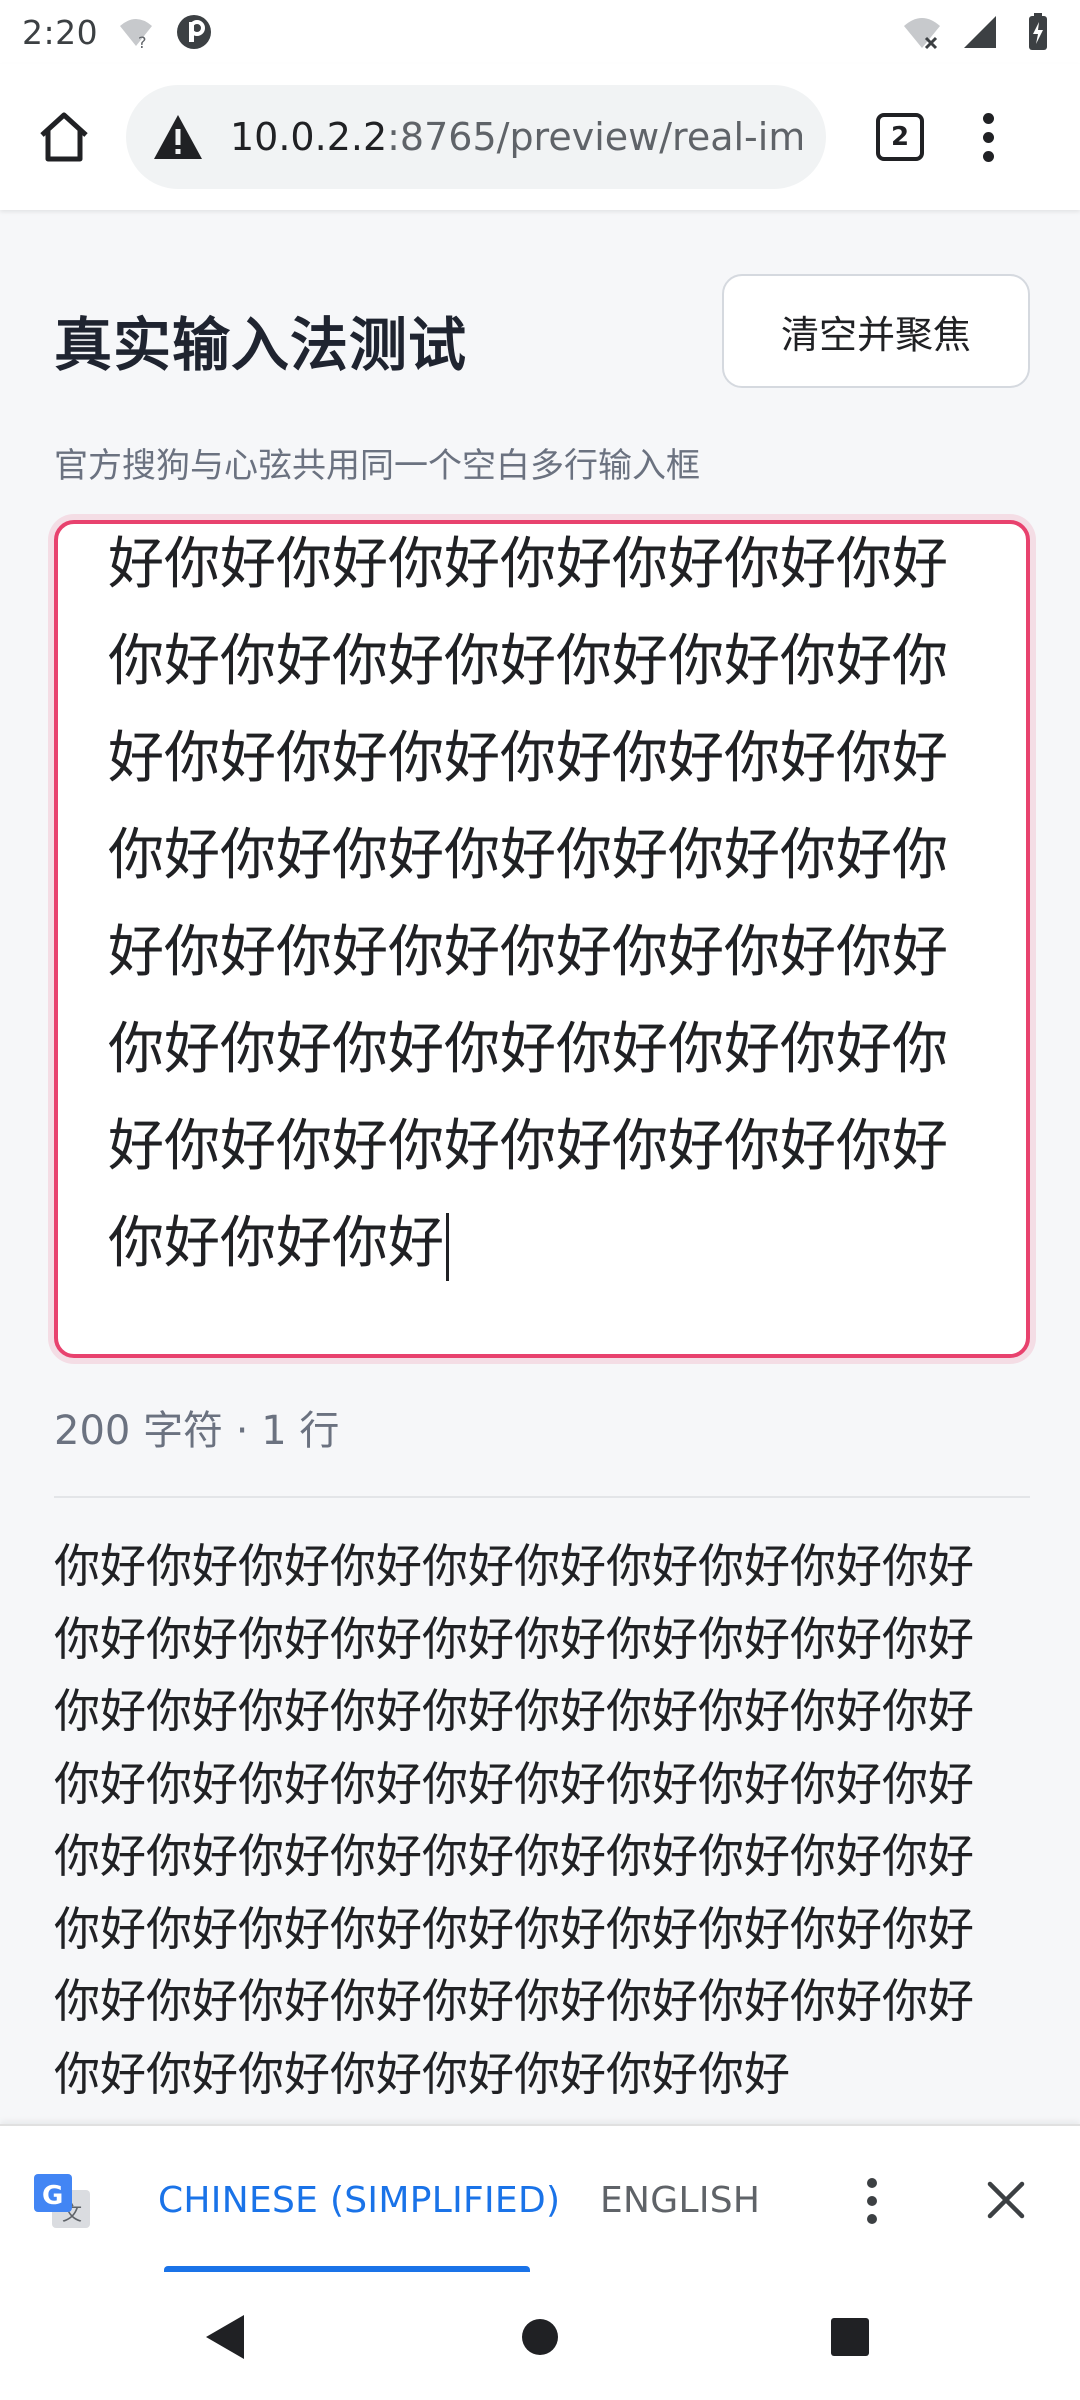 The width and height of the screenshot is (1080, 2400). Describe the element at coordinates (540, 32) in the screenshot. I see `status-bar: 2:20 ?` at that location.